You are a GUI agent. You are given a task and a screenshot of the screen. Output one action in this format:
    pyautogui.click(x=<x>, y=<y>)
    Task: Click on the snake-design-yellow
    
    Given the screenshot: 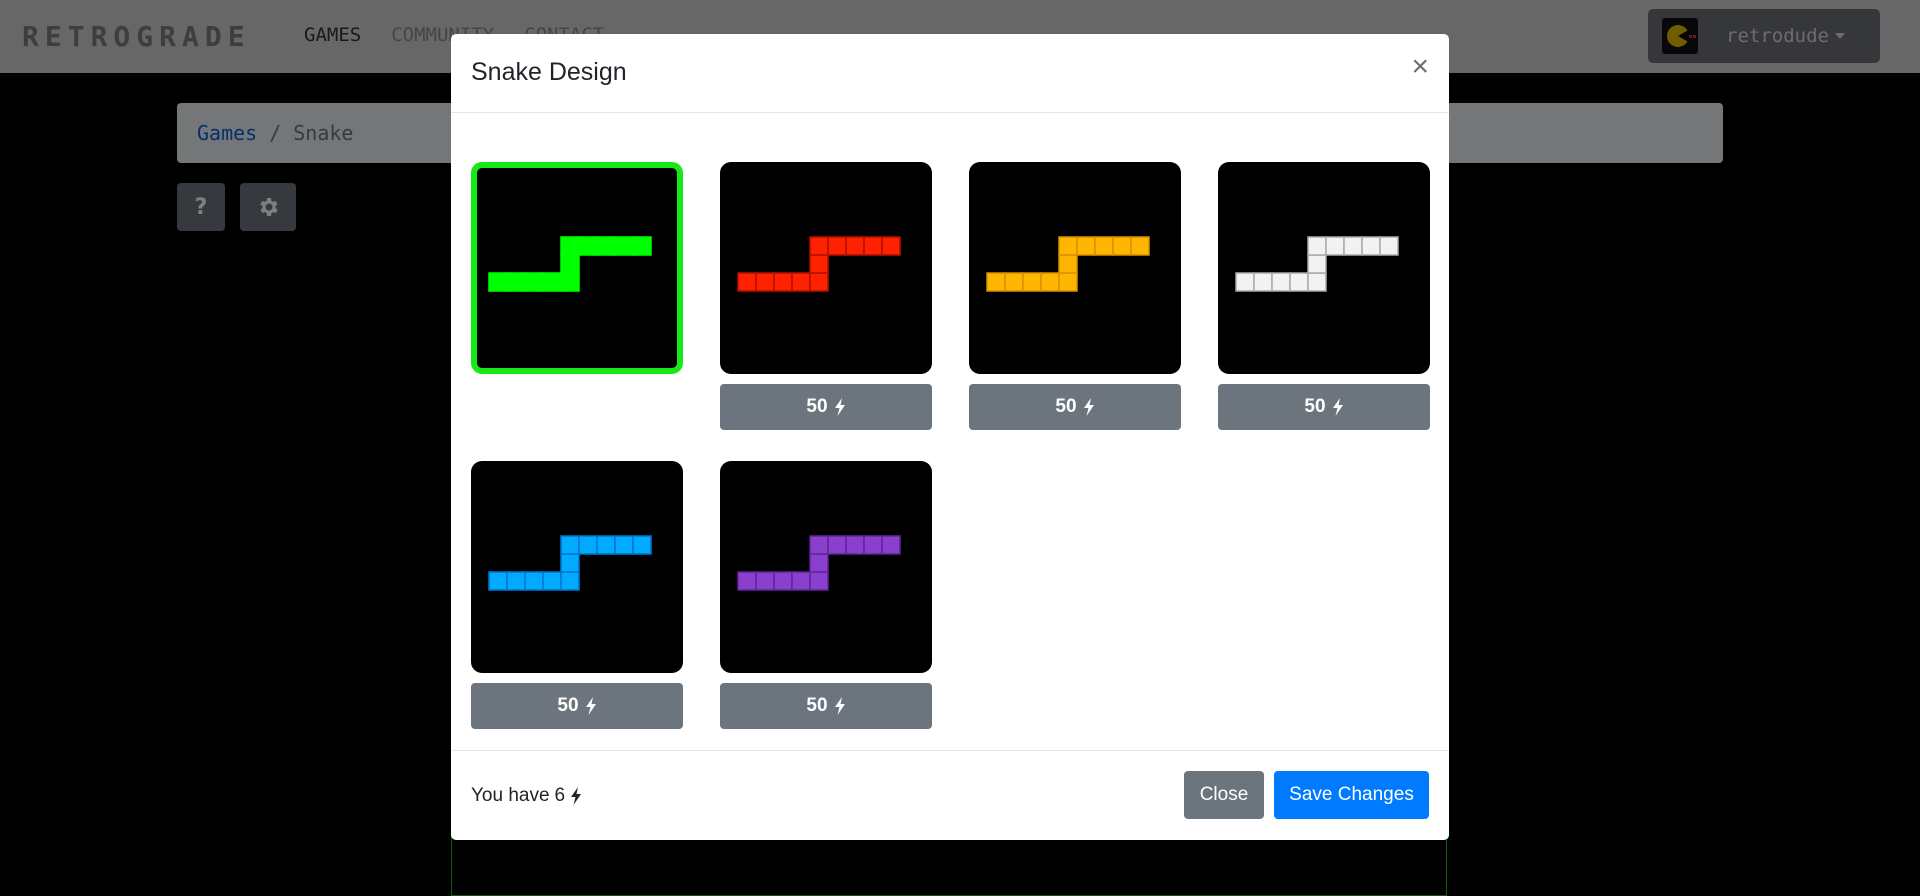 What is the action you would take?
    pyautogui.click(x=1075, y=268)
    